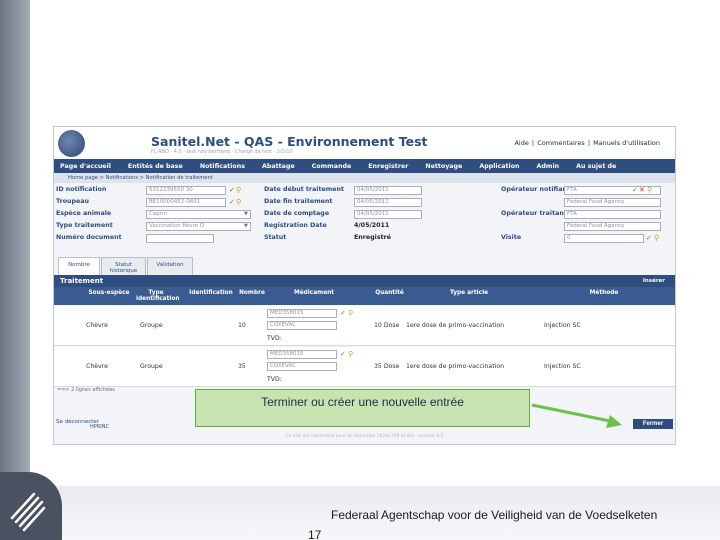  What do you see at coordinates (388, 214) in the screenshot?
I see `date-comptage-field: 04/05/2011` at bounding box center [388, 214].